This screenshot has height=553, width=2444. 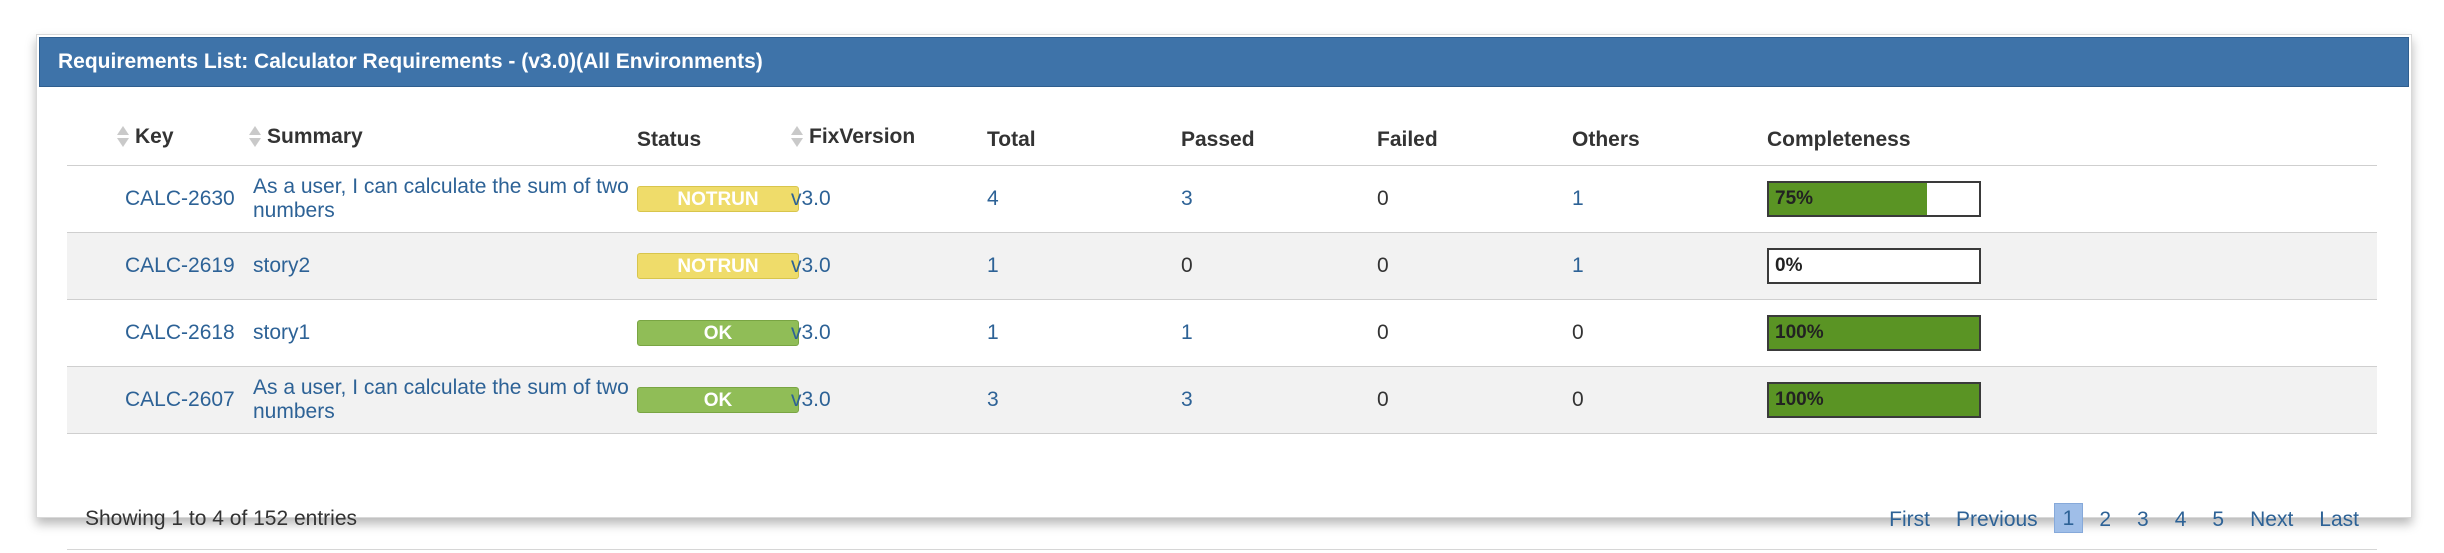 What do you see at coordinates (2339, 518) in the screenshot?
I see `pagination-last: Last` at bounding box center [2339, 518].